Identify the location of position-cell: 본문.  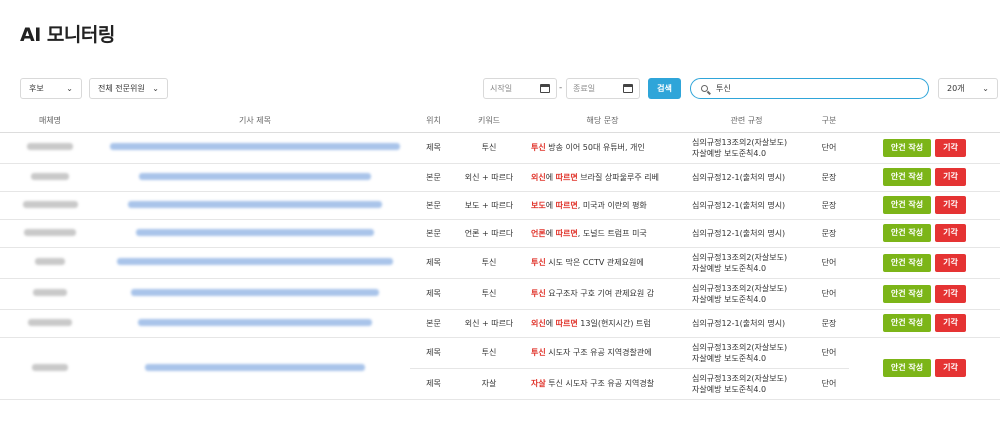
(433, 233).